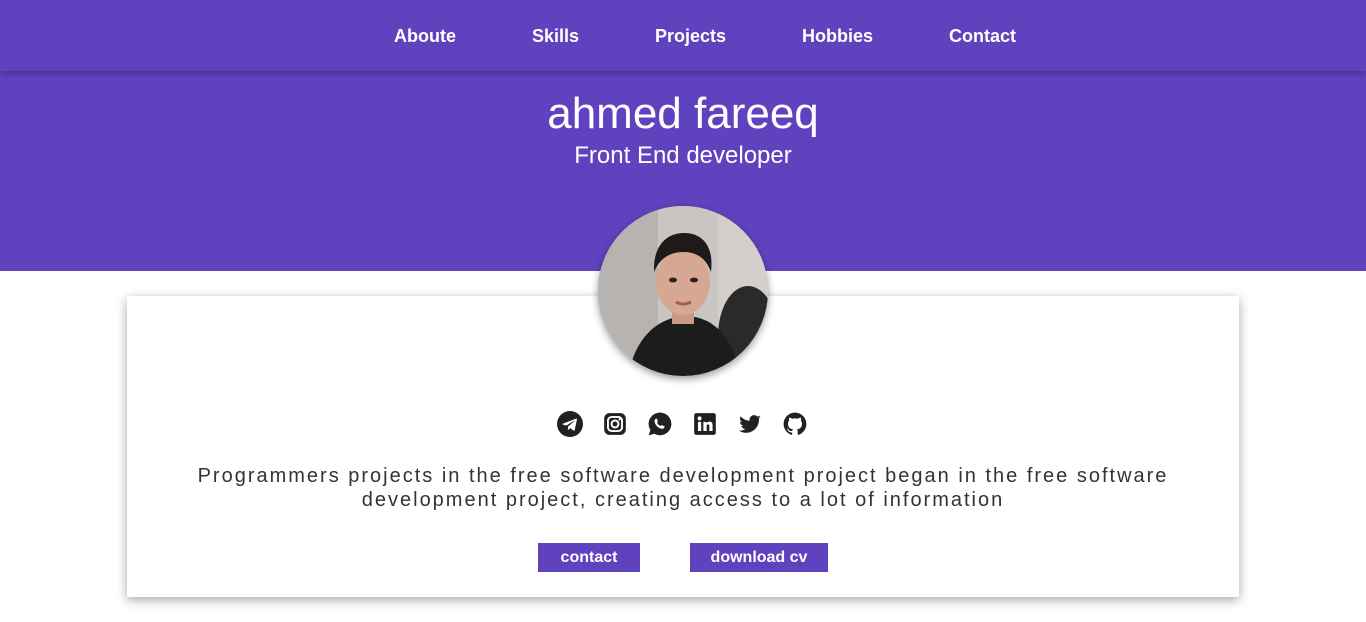 The image size is (1366, 622). Describe the element at coordinates (589, 557) in the screenshot. I see `contact-button: contact` at that location.